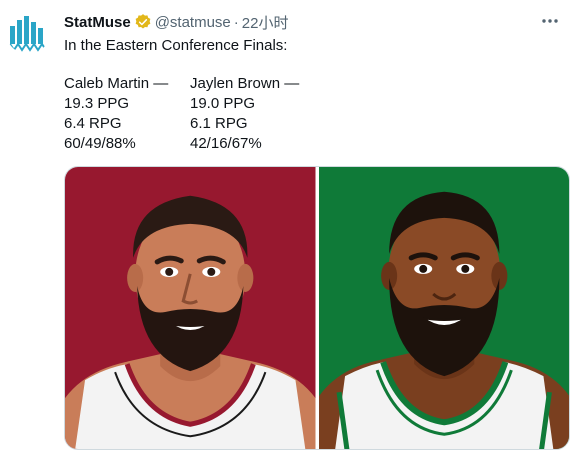 The width and height of the screenshot is (571, 455). I want to click on player-ppg: 19.0 PPG, so click(223, 103).